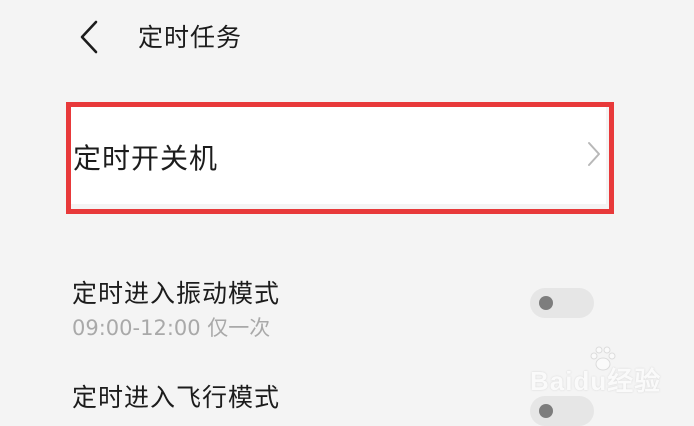 Image resolution: width=694 pixels, height=426 pixels. I want to click on airplane-mode-title: 定时进入飞行模式, so click(176, 397).